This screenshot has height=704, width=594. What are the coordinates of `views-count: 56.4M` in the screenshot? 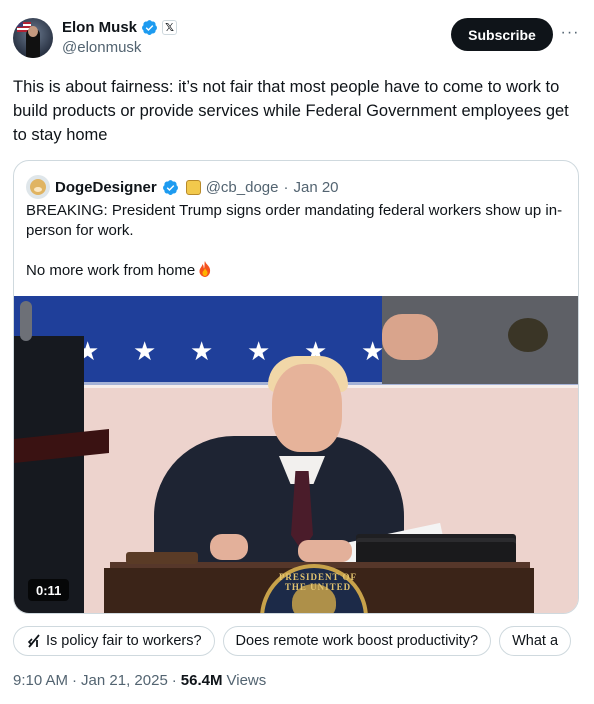 It's located at (201, 680).